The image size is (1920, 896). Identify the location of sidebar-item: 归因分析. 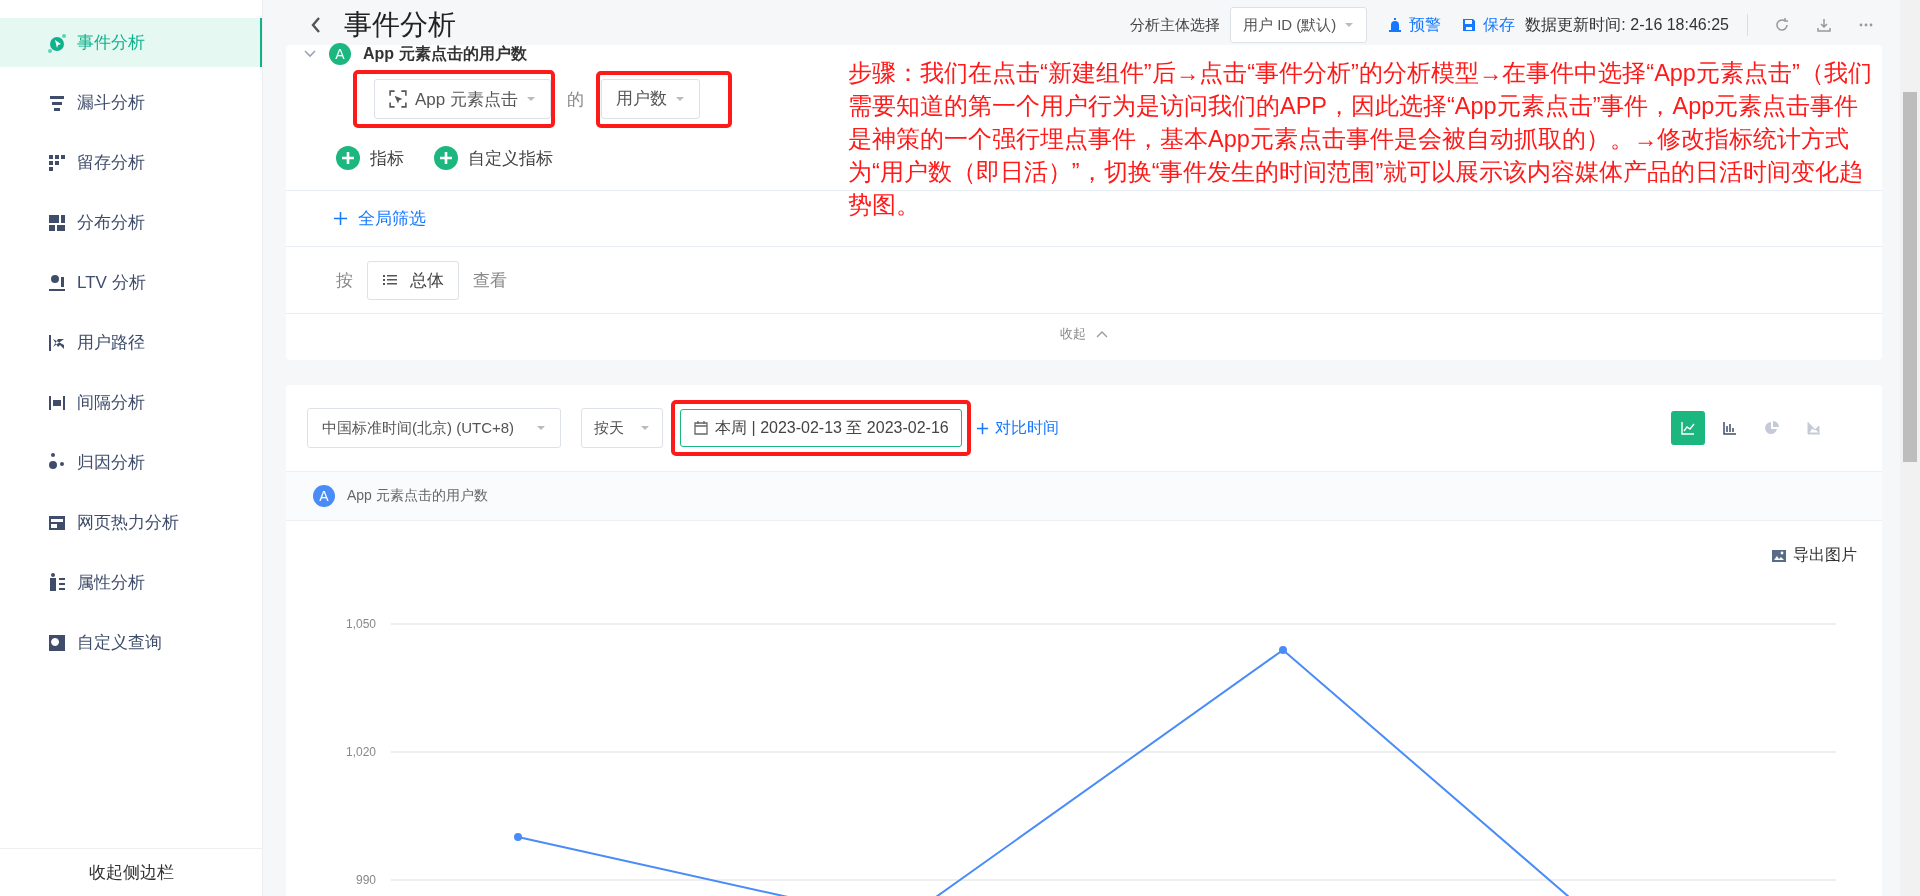
(131, 462).